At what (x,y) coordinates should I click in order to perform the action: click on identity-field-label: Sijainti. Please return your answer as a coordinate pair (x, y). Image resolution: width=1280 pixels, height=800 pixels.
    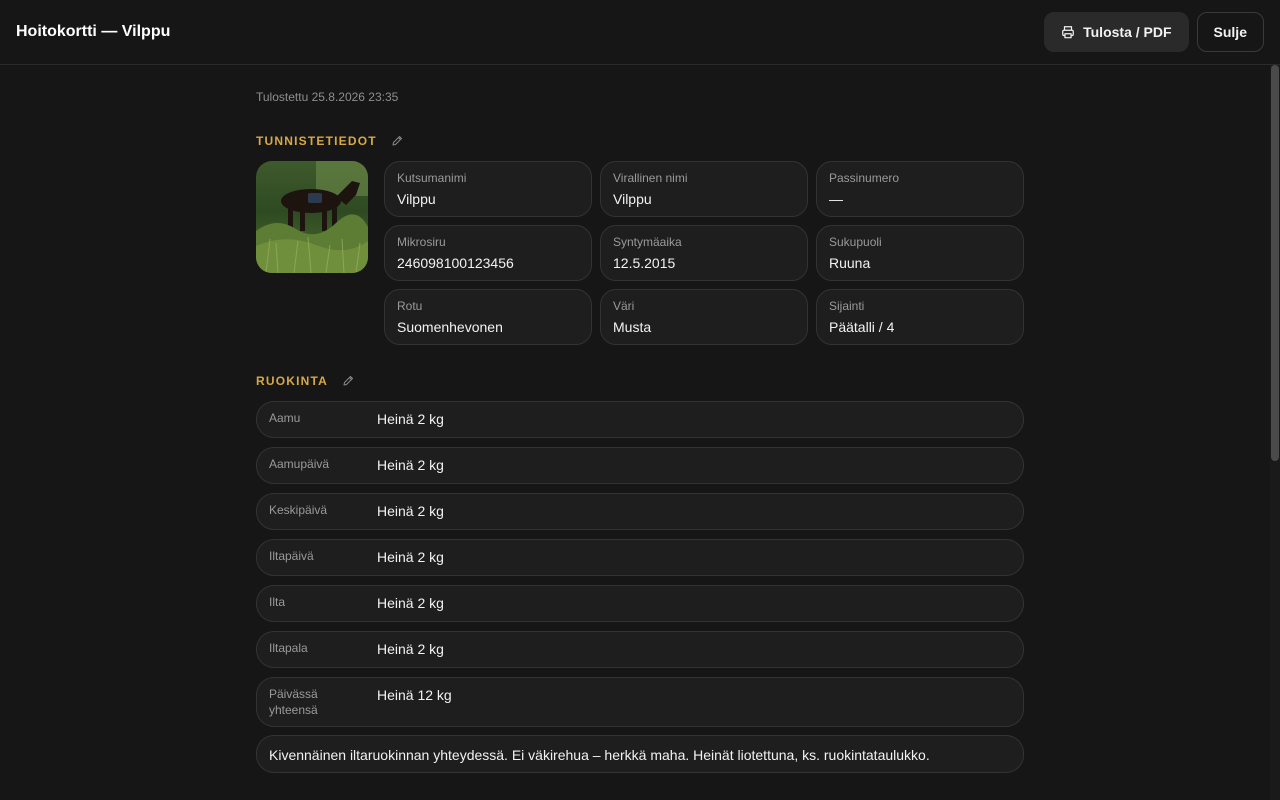
    Looking at the image, I should click on (847, 306).